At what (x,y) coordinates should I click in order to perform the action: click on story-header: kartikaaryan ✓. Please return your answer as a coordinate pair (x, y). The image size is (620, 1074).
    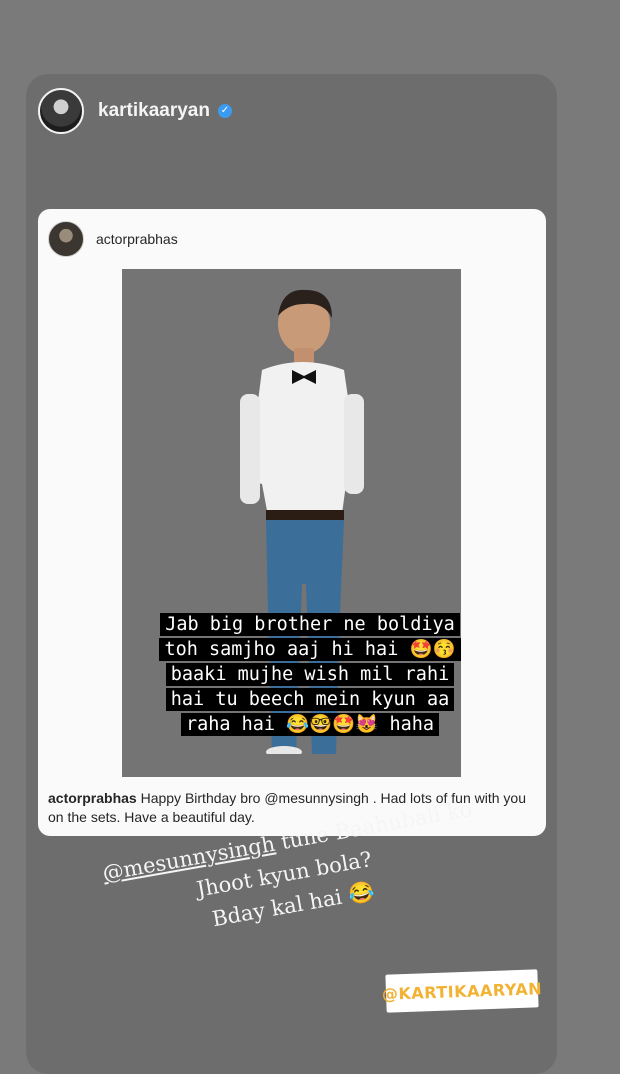
    Looking at the image, I should click on (135, 111).